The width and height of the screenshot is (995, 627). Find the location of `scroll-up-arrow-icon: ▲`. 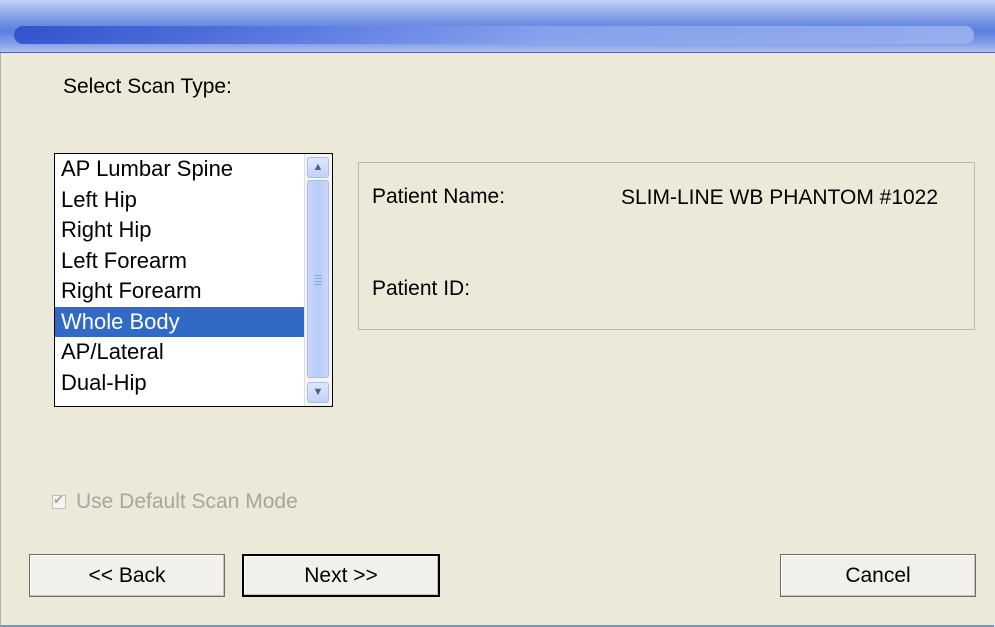

scroll-up-arrow-icon: ▲ is located at coordinates (318, 167).